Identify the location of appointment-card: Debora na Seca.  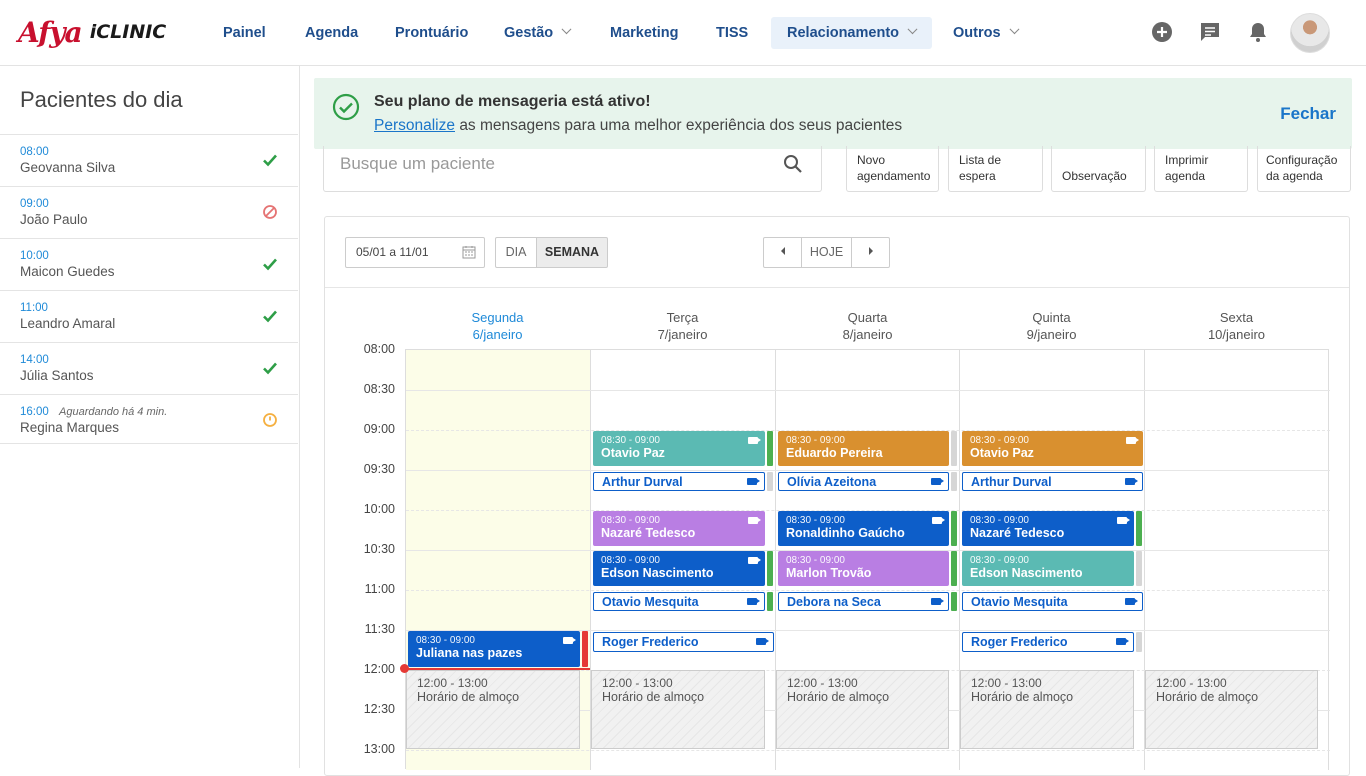
(863, 601).